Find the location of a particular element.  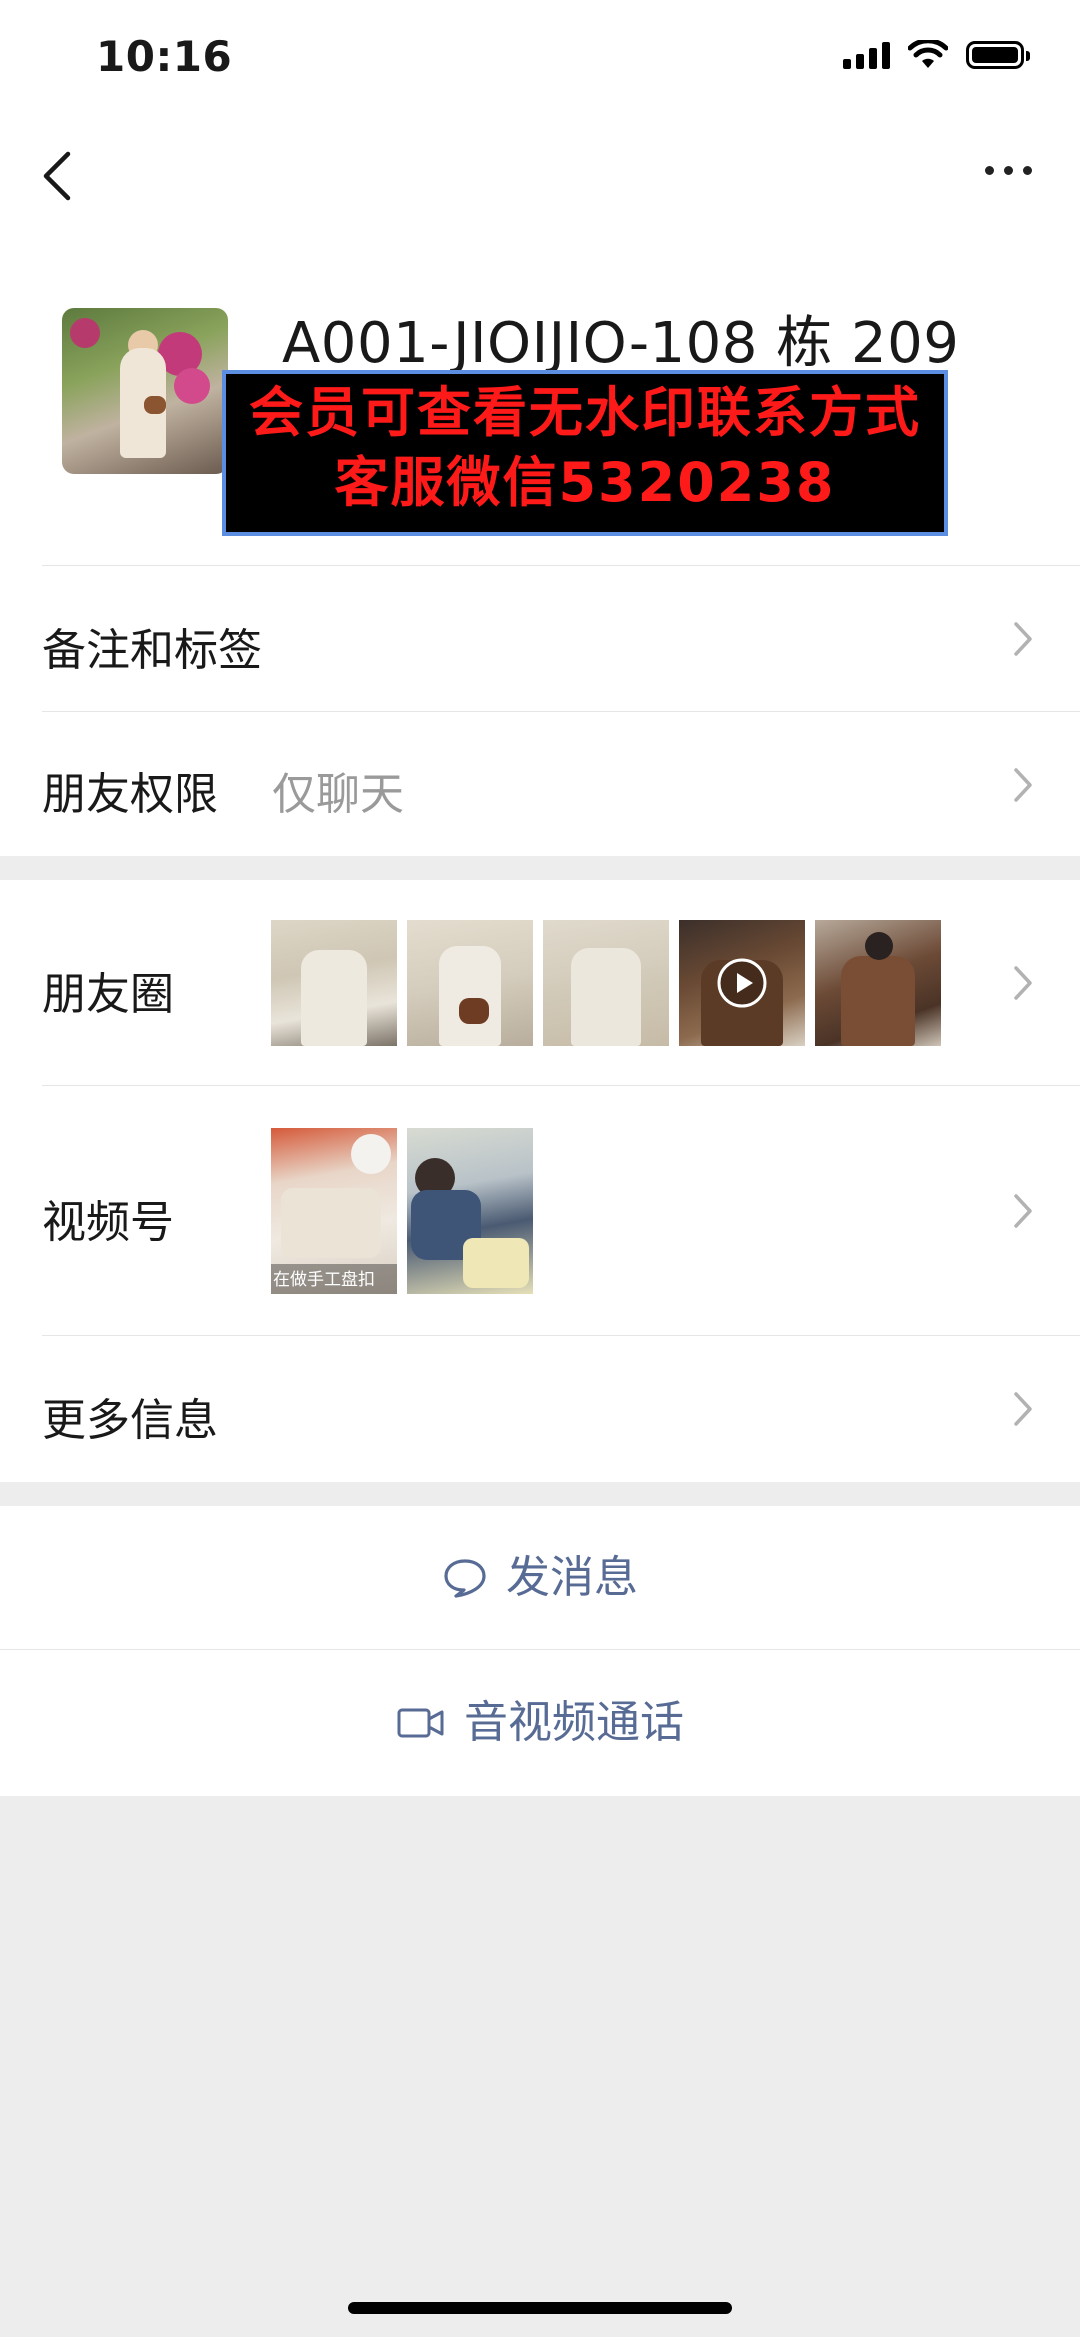

watermark-banner: 会员可查看无水印联系方式 客服微信5320238 is located at coordinates (585, 453).